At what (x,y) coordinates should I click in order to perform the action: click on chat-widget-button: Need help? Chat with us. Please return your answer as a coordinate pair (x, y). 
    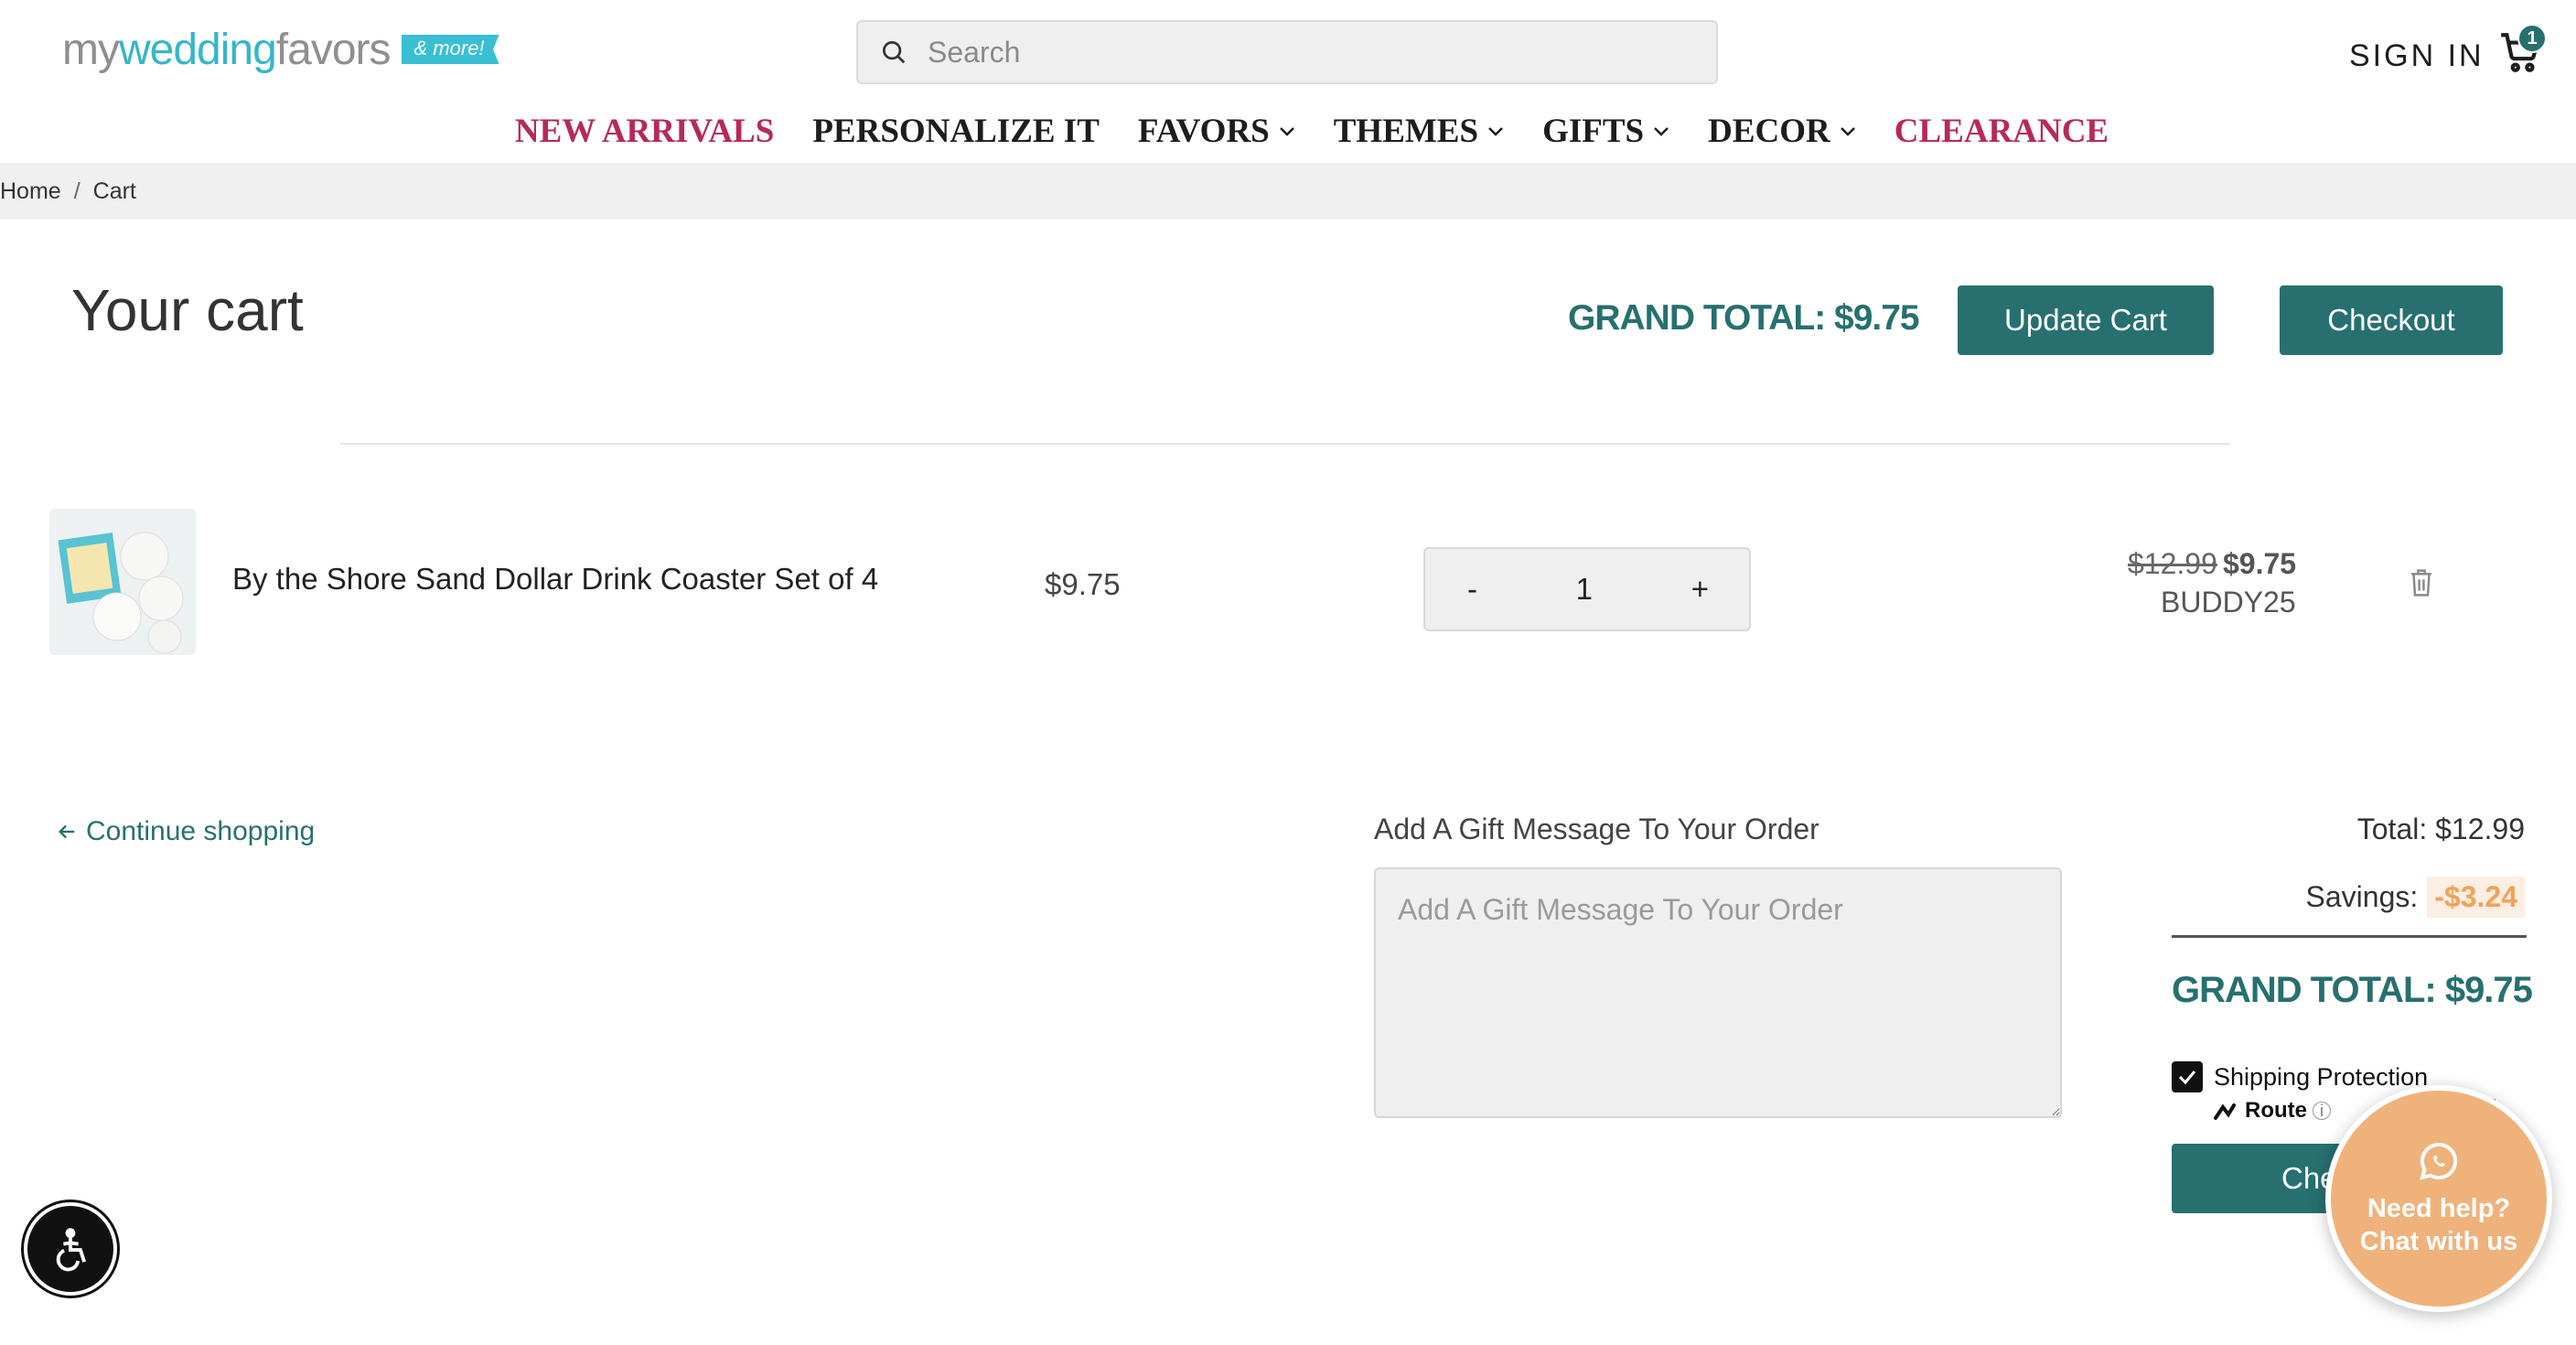
    Looking at the image, I should click on (2439, 1198).